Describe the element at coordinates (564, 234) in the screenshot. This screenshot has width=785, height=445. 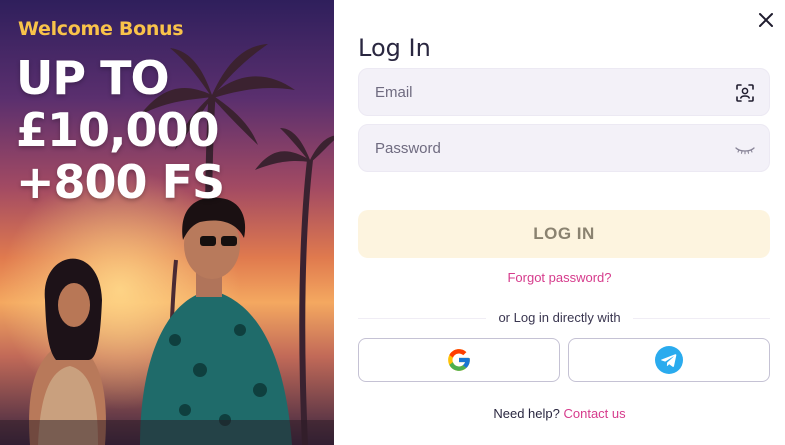
I see `login-submit-button: LOG IN` at that location.